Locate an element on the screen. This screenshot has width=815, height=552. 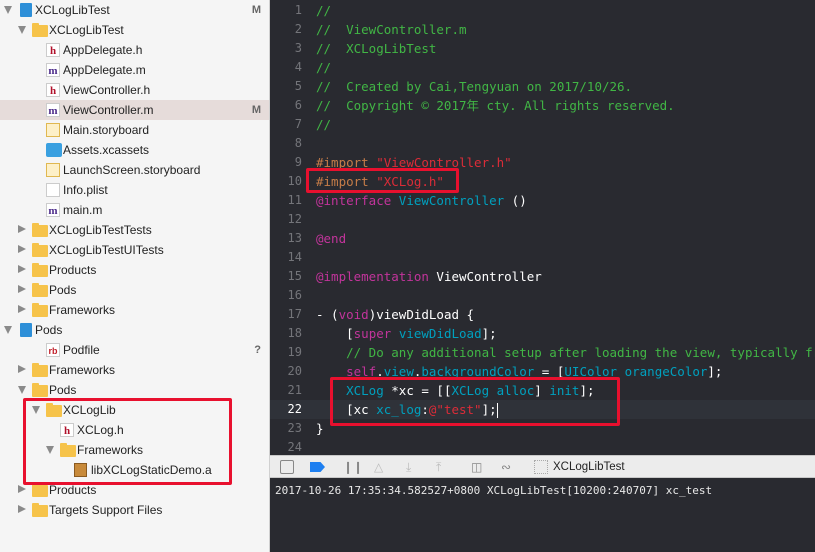
scm-status-badge: ? is located at coordinates (257, 350).